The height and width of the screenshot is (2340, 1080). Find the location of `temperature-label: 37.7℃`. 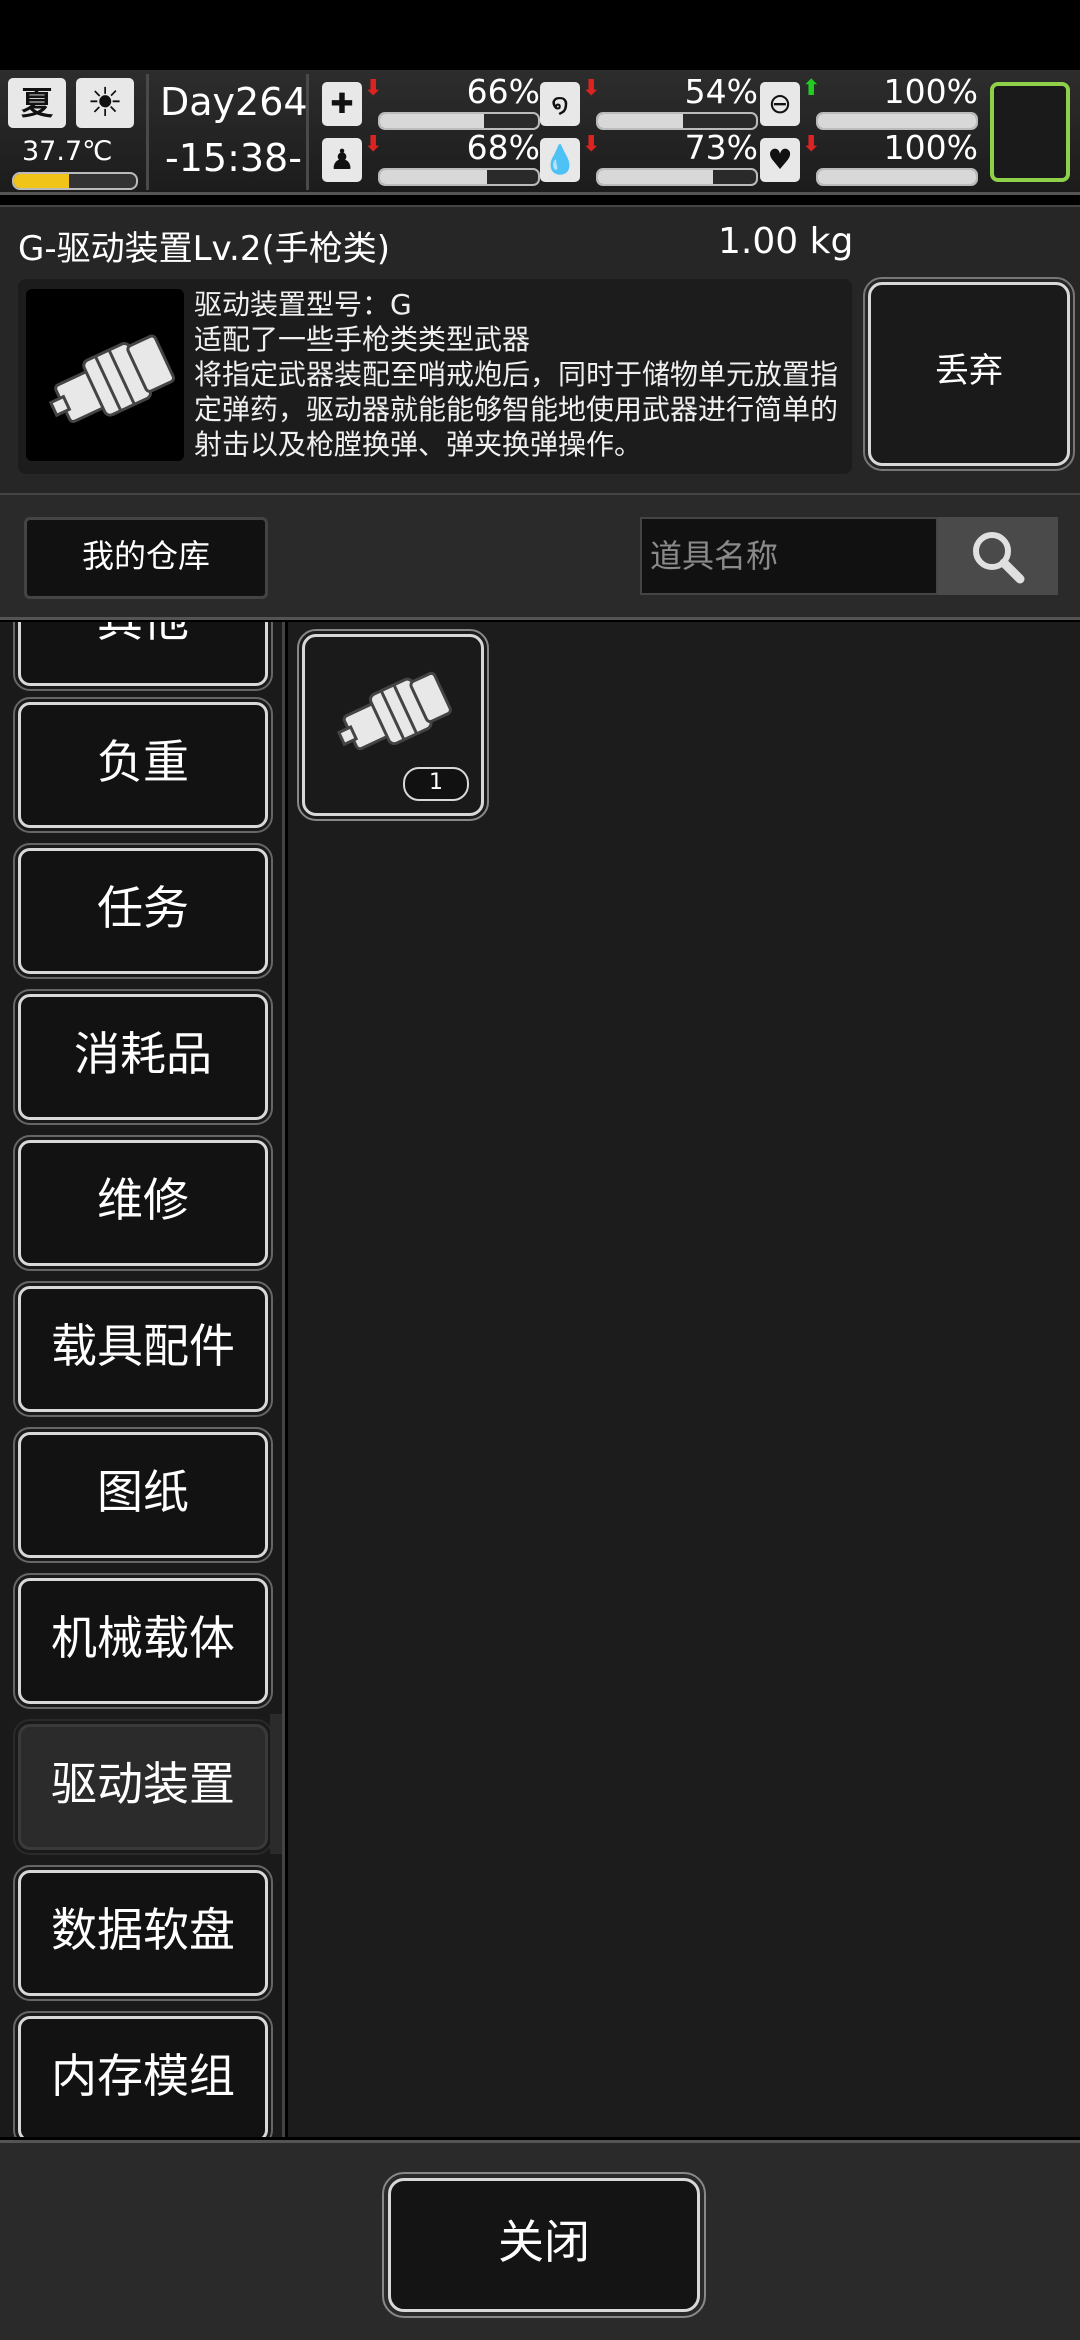

temperature-label: 37.7℃ is located at coordinates (67, 151).